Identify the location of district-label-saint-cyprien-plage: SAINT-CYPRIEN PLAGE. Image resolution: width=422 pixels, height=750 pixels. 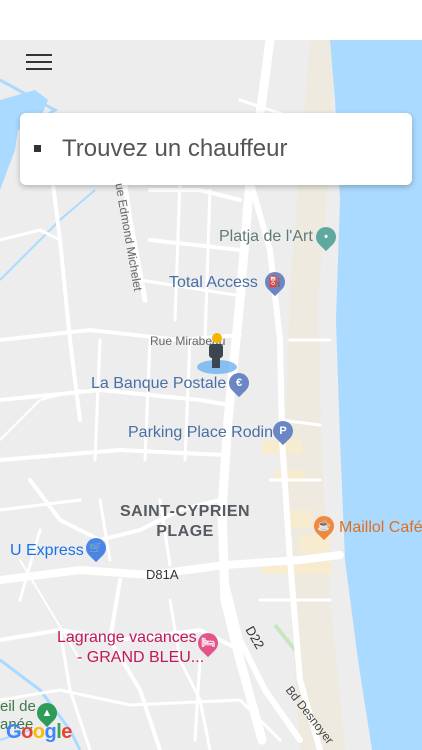
(185, 521).